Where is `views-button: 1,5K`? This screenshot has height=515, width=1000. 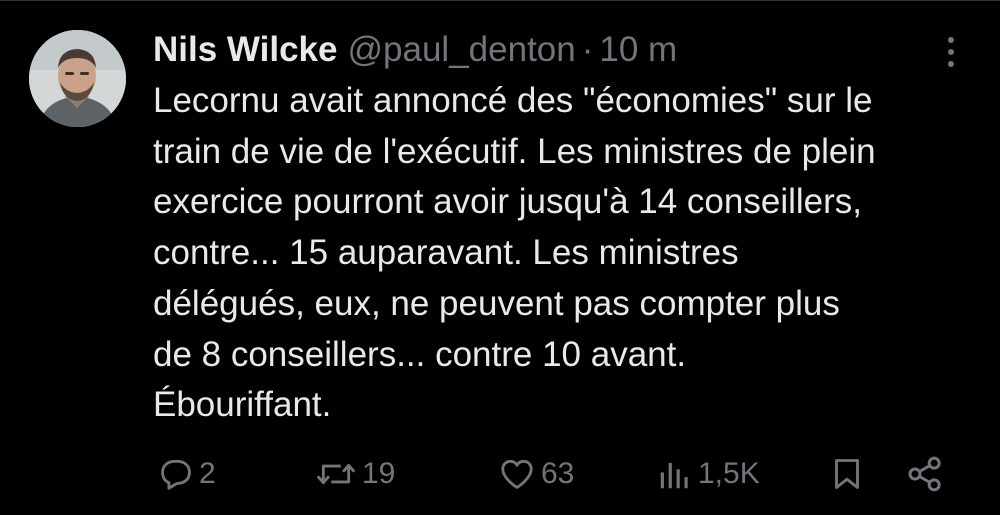
views-button: 1,5K is located at coordinates (708, 474).